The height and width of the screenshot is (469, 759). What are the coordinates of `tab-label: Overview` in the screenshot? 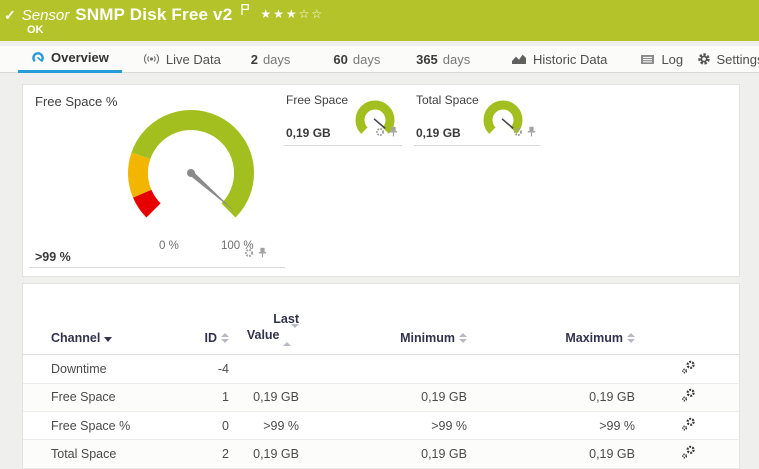 It's located at (80, 57).